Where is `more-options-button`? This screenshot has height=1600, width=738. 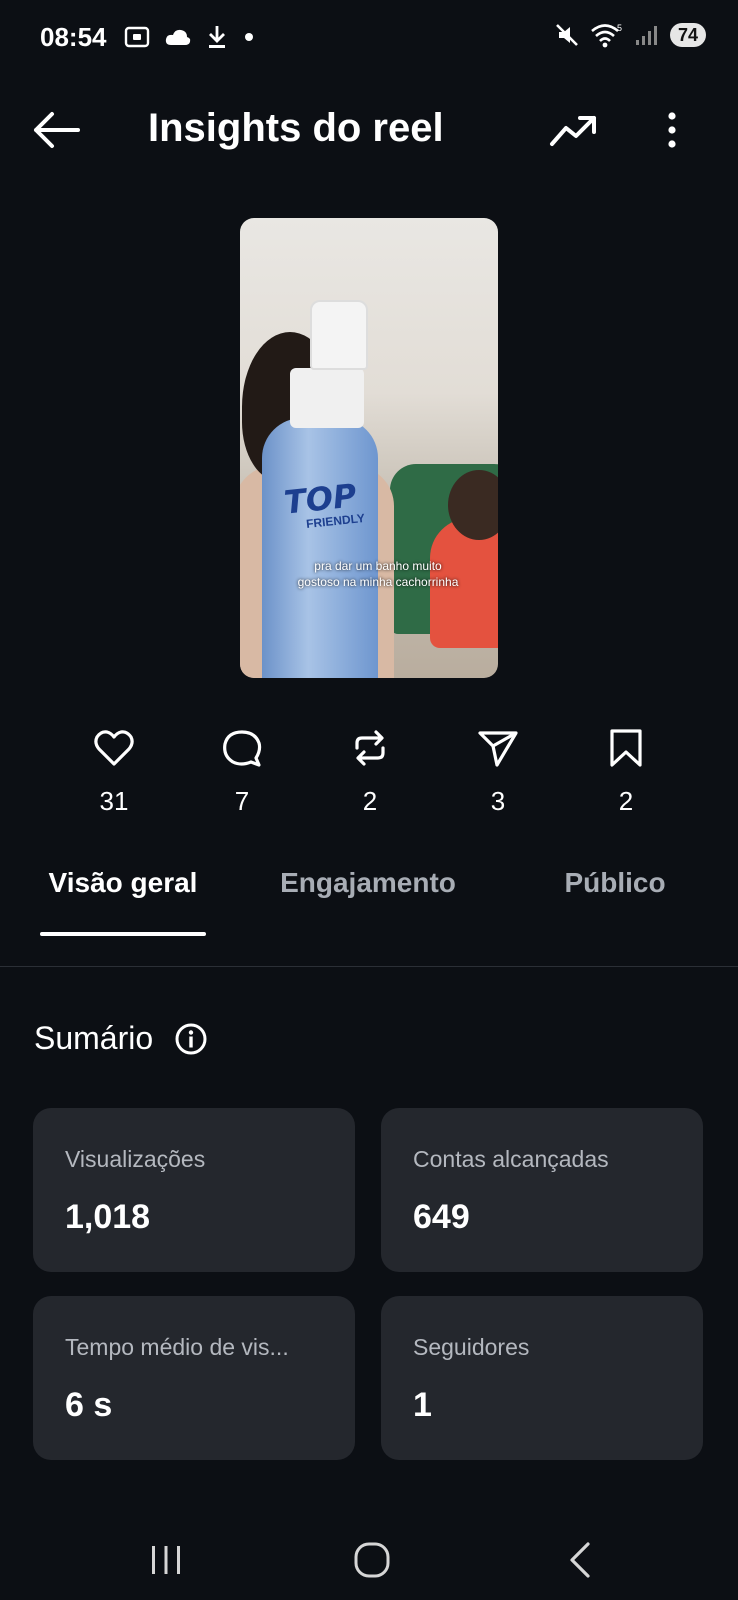 more-options-button is located at coordinates (672, 130).